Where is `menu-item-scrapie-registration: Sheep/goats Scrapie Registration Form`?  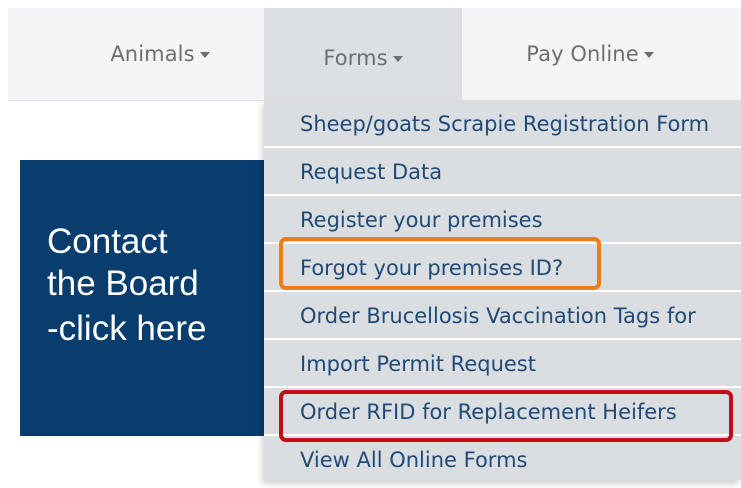
menu-item-scrapie-registration: Sheep/goats Scrapie Registration Form is located at coordinates (502, 123).